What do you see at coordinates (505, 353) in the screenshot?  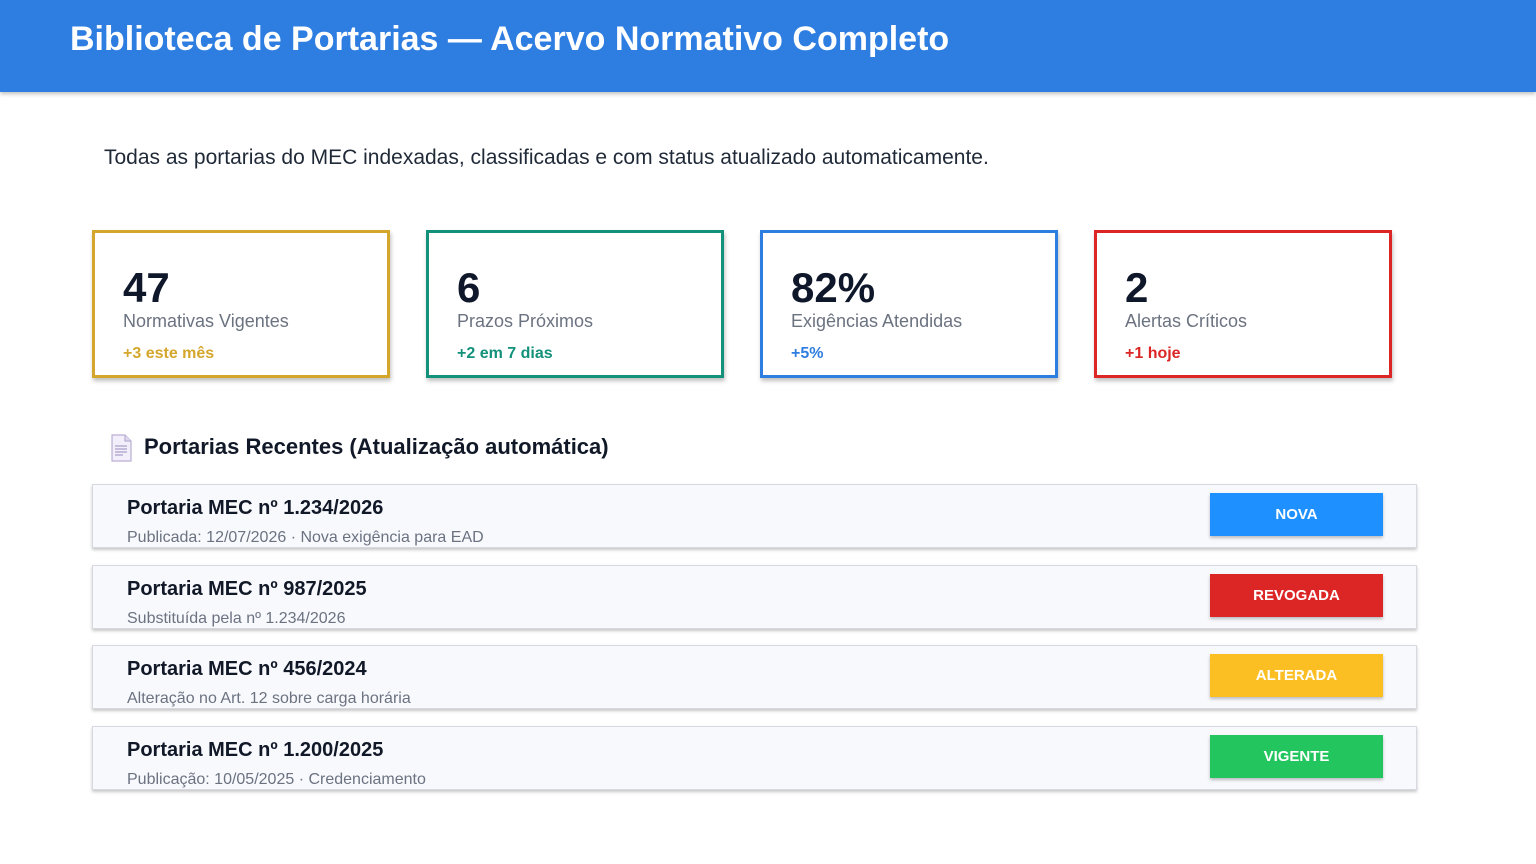 I see `stat-delta: +2 em 7 dias` at bounding box center [505, 353].